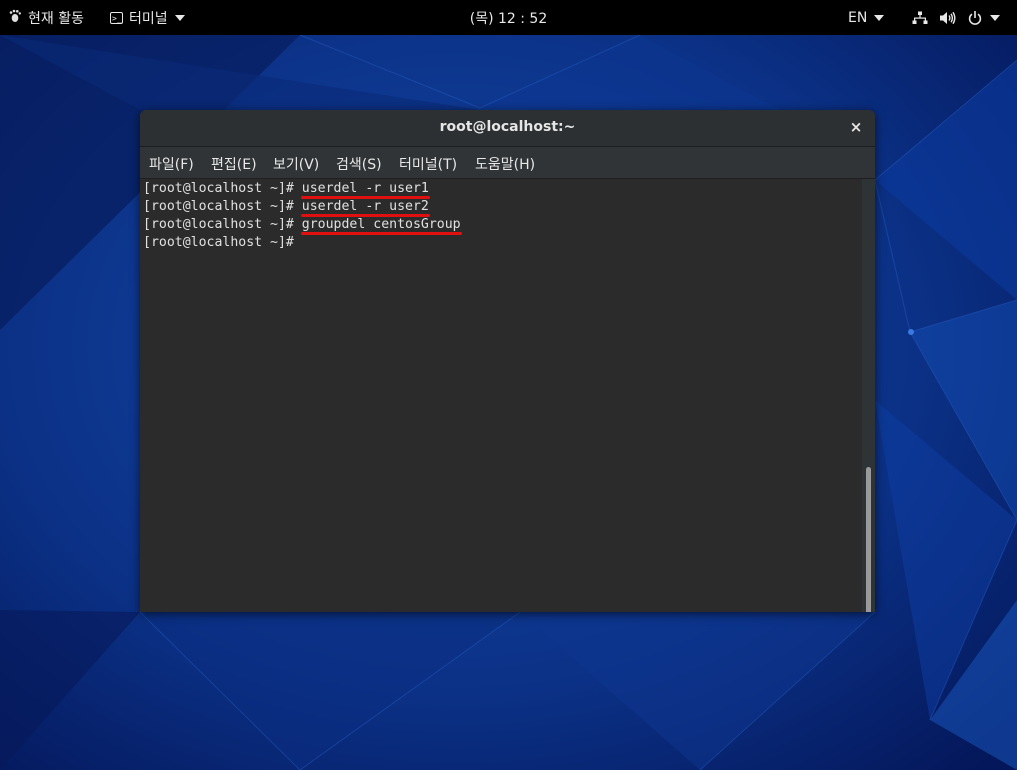 This screenshot has height=770, width=1017. I want to click on top-bar: 현재 활동 >_ 터미널 (목) 12 : 52 EN, so click(508, 17).